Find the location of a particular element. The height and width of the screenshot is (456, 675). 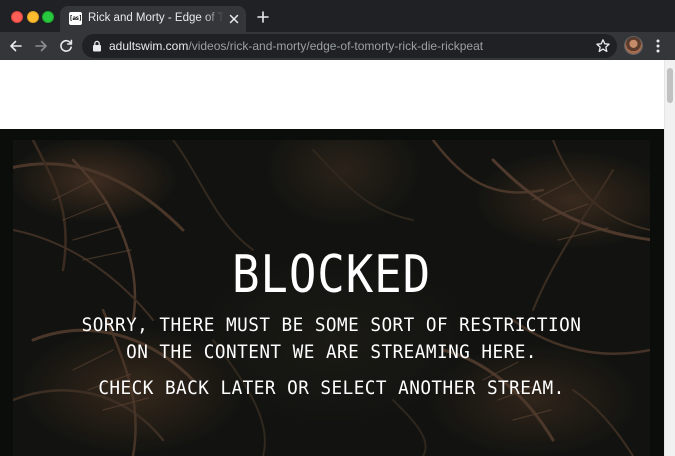

star-icon is located at coordinates (603, 46).